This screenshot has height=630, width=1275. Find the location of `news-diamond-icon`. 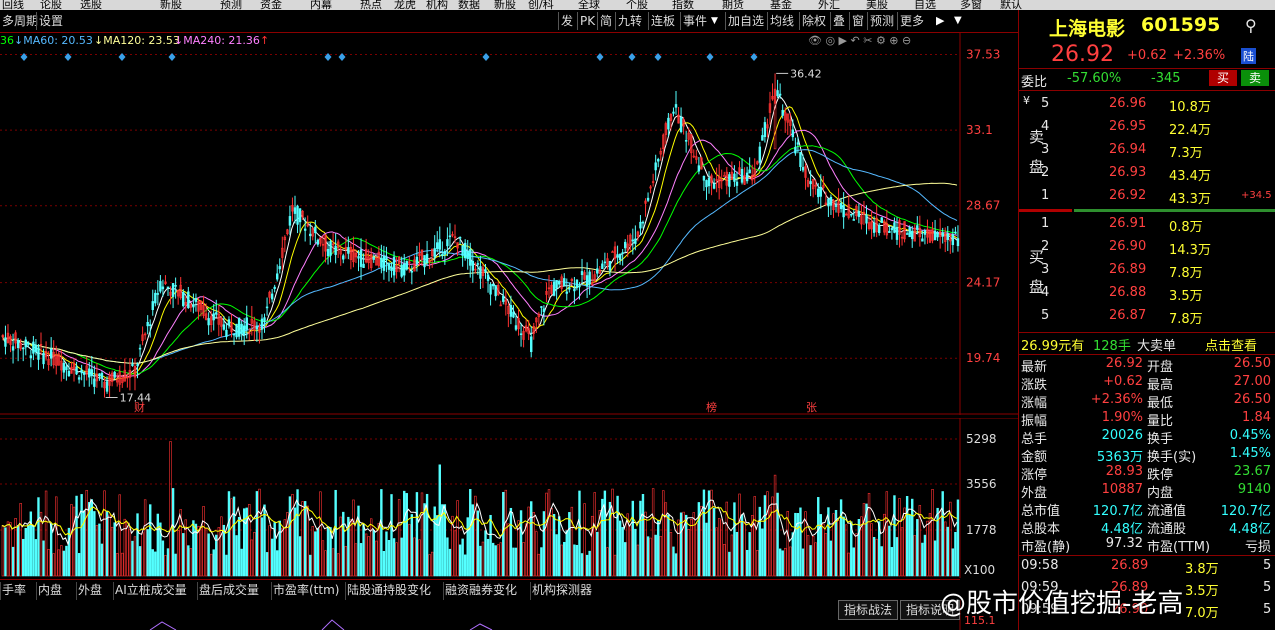

news-diamond-icon is located at coordinates (486, 57).